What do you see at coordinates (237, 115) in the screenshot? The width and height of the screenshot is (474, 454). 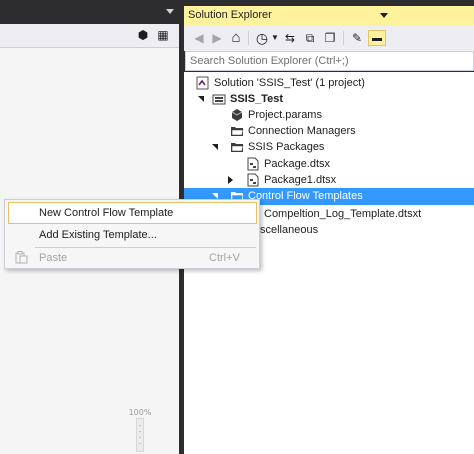 I see `params-icon` at bounding box center [237, 115].